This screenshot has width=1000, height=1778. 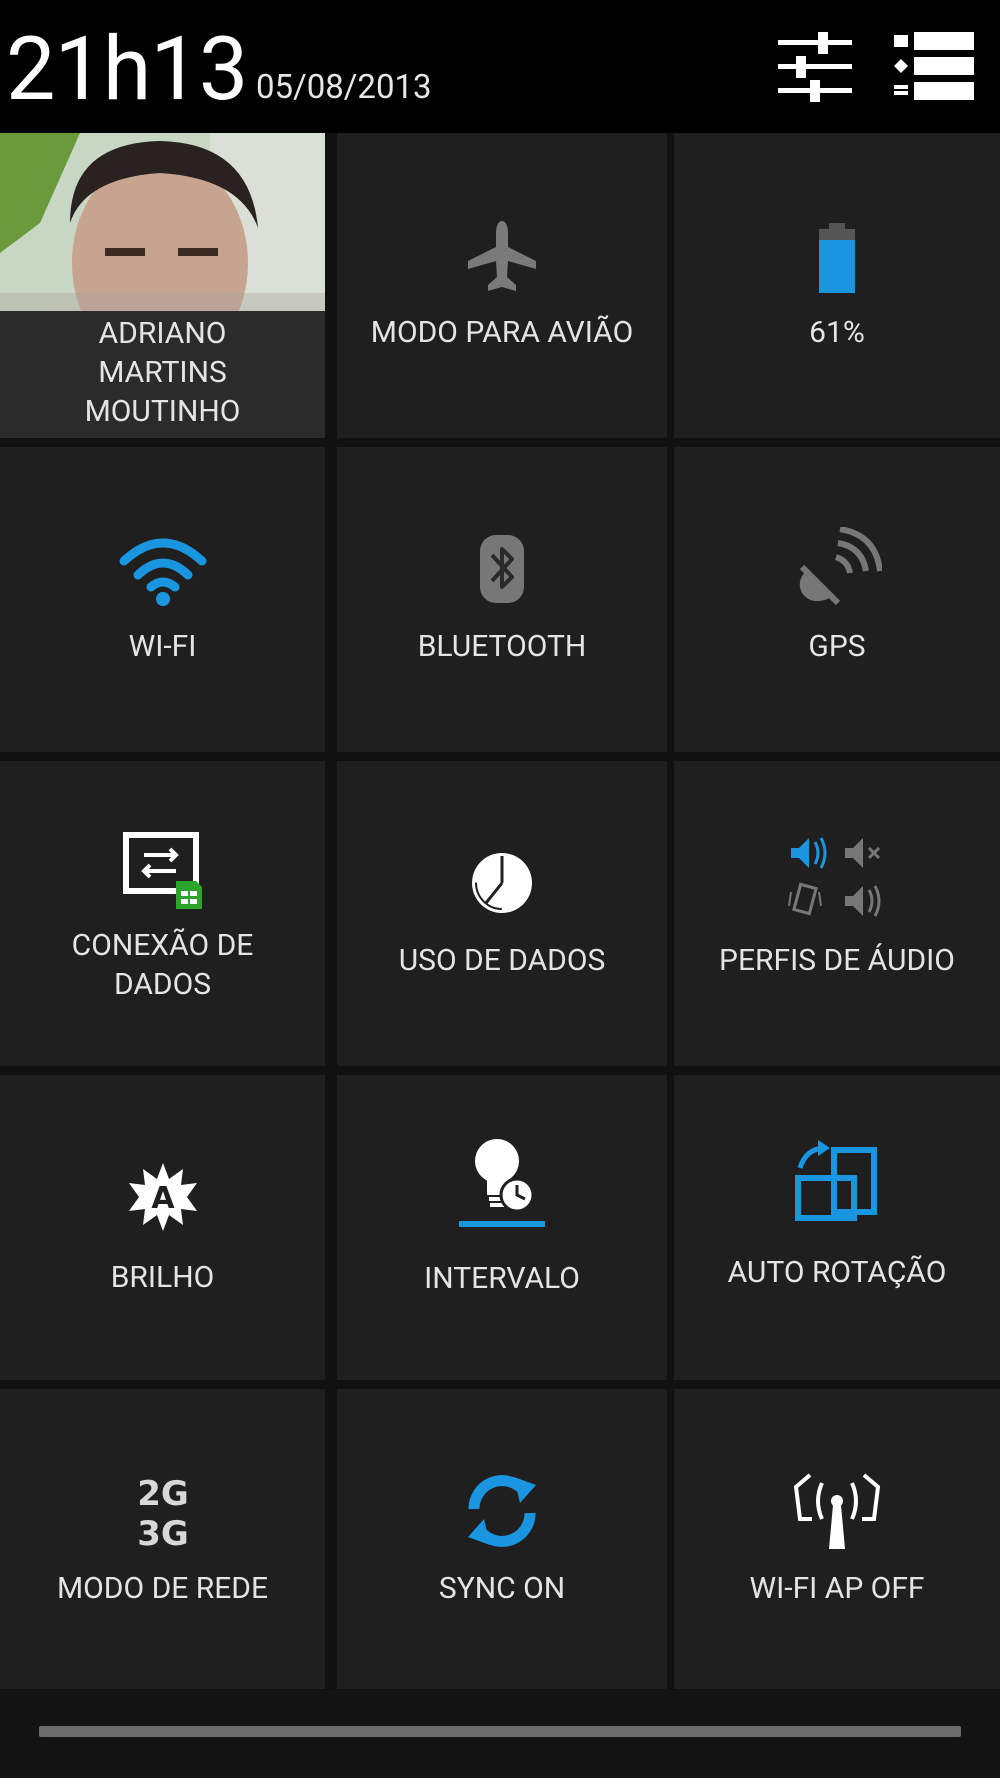 What do you see at coordinates (502, 960) in the screenshot?
I see `data-usage-label: USO DE DADOS` at bounding box center [502, 960].